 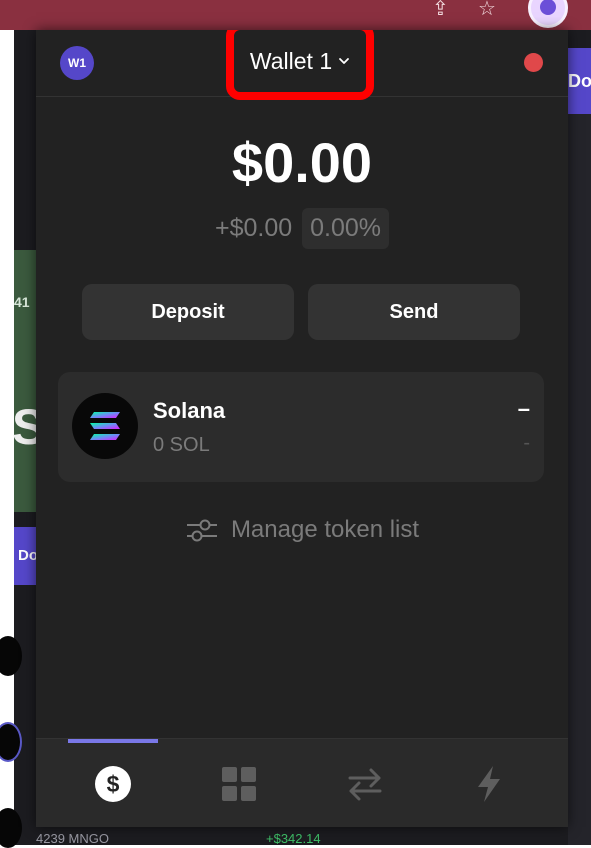 I want to click on popup-header: W1 Wallet 1, so click(x=302, y=65).